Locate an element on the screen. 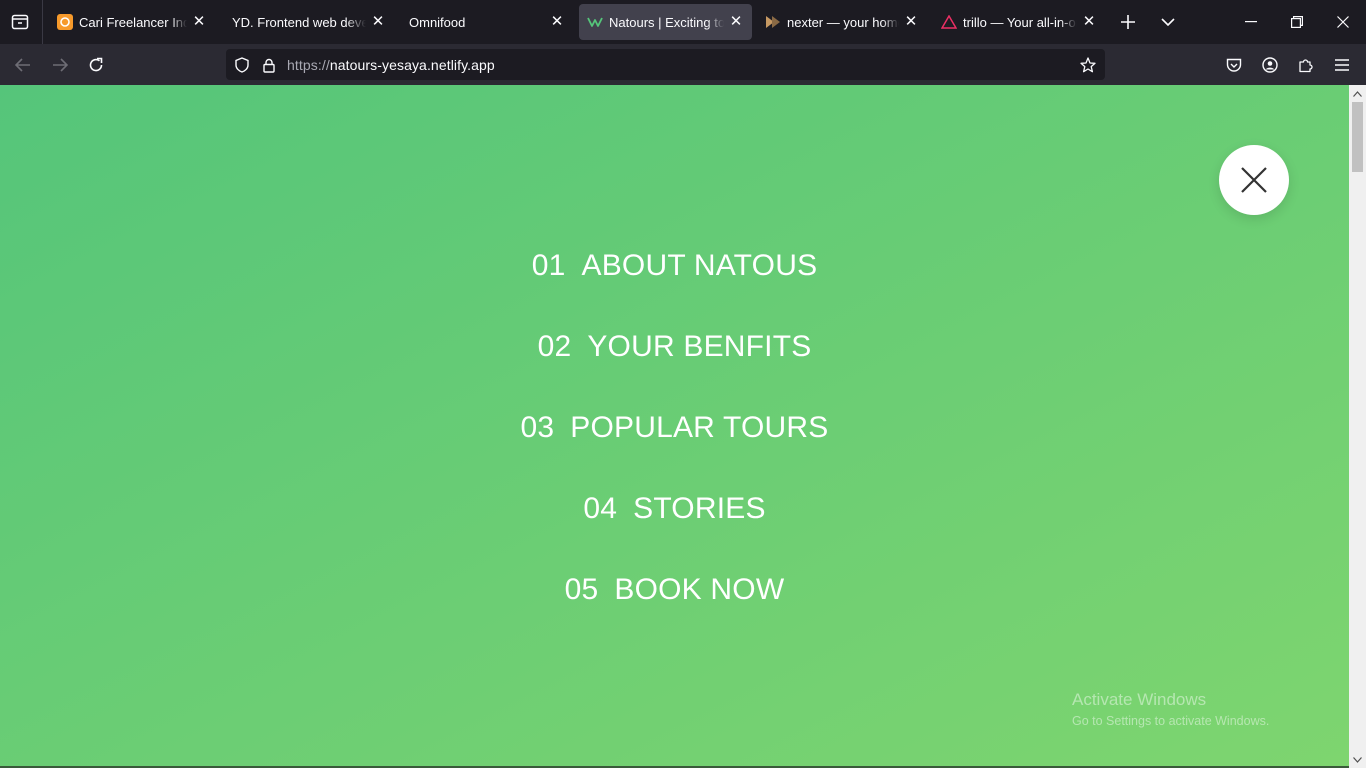  firefox-view-icon is located at coordinates (20, 22).